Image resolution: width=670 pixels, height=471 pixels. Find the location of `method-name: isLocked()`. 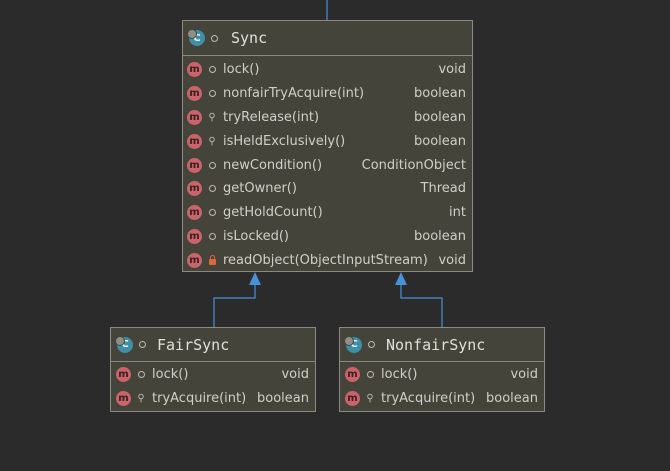

method-name: isLocked() is located at coordinates (256, 236).